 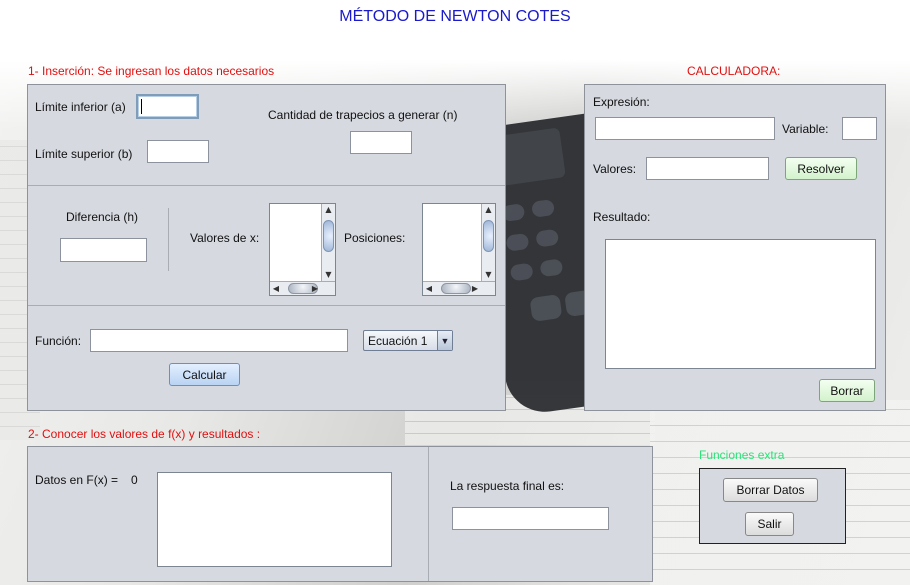 I want to click on respuesta-label: La respuesta final es:, so click(x=507, y=486).